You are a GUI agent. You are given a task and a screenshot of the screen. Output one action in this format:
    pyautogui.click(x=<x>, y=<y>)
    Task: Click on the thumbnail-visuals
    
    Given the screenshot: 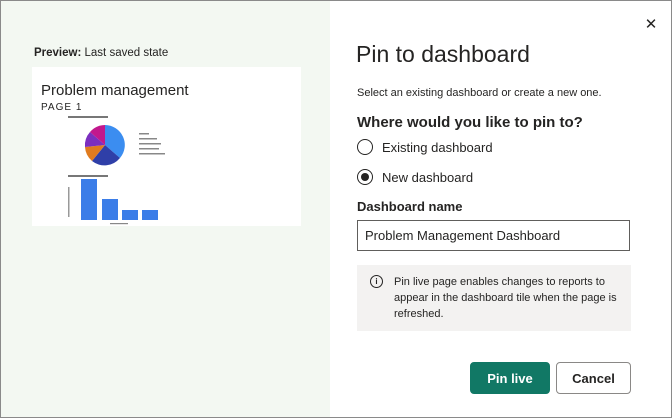 What is the action you would take?
    pyautogui.click(x=116, y=170)
    